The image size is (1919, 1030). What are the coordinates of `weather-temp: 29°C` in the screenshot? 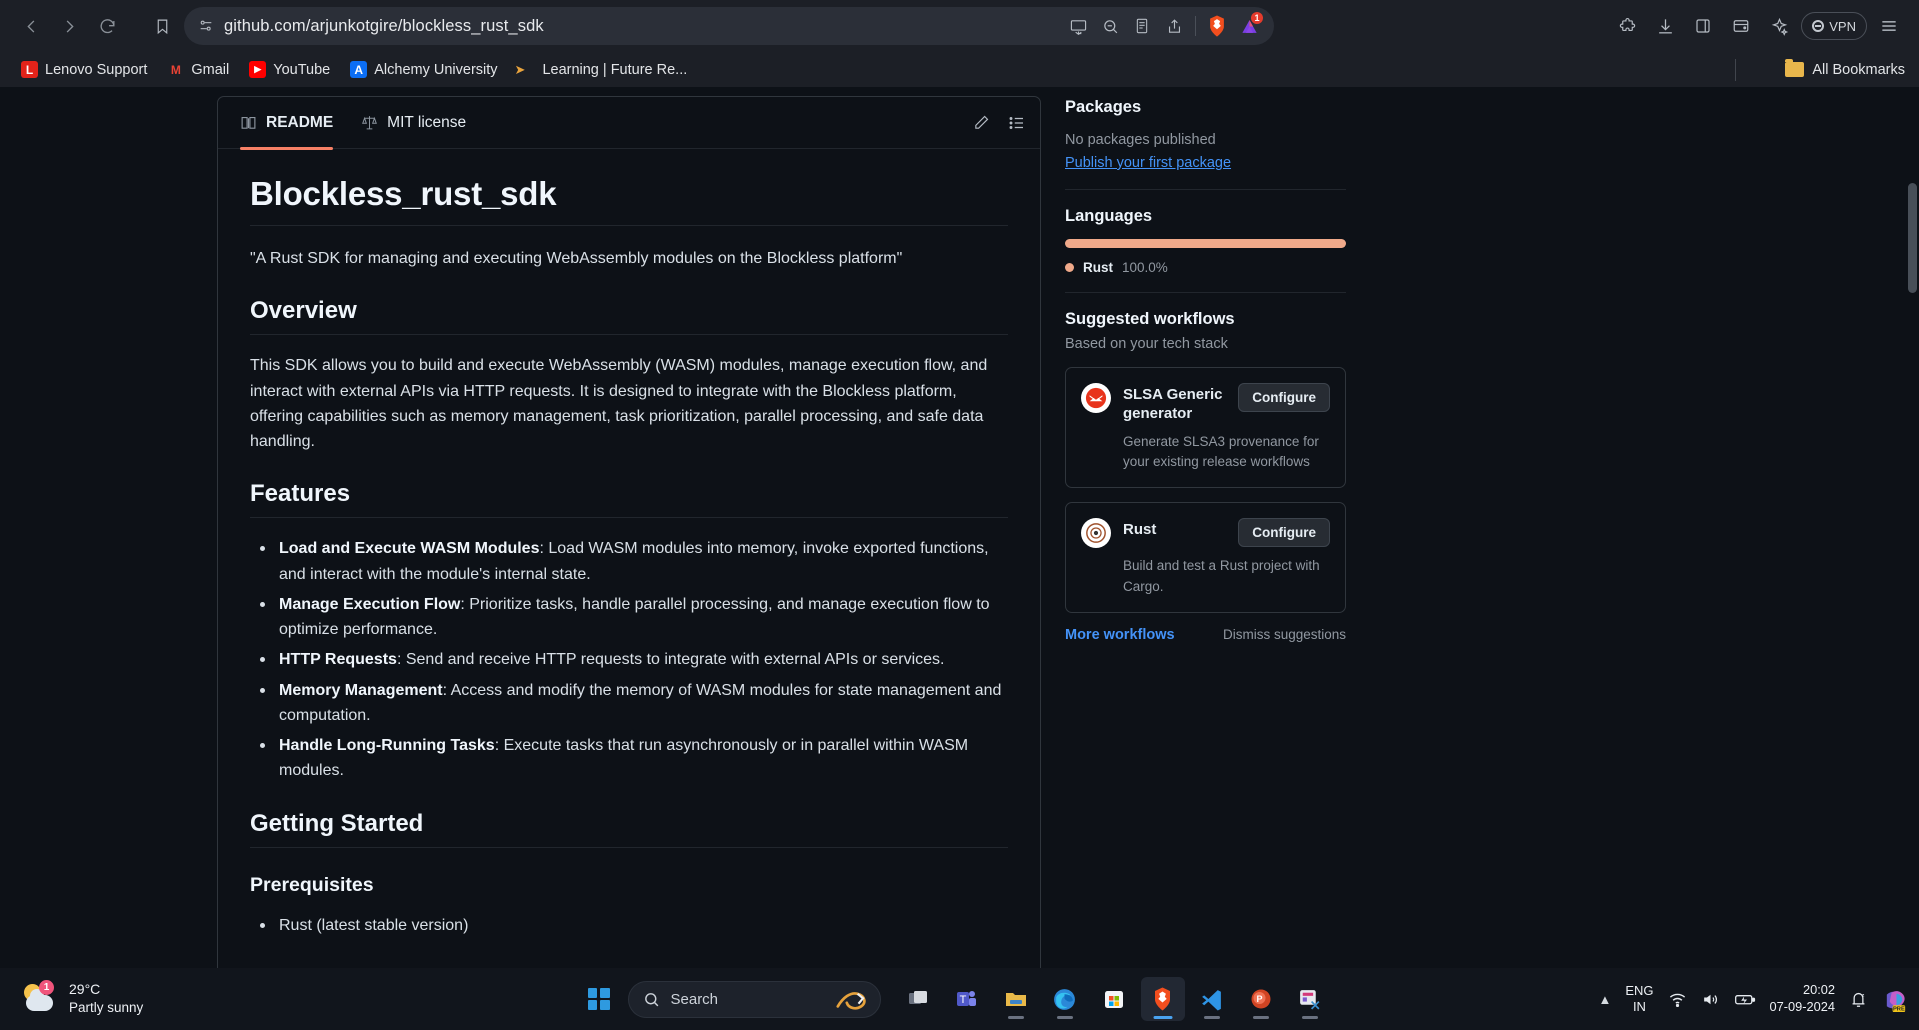 It's located at (85, 989).